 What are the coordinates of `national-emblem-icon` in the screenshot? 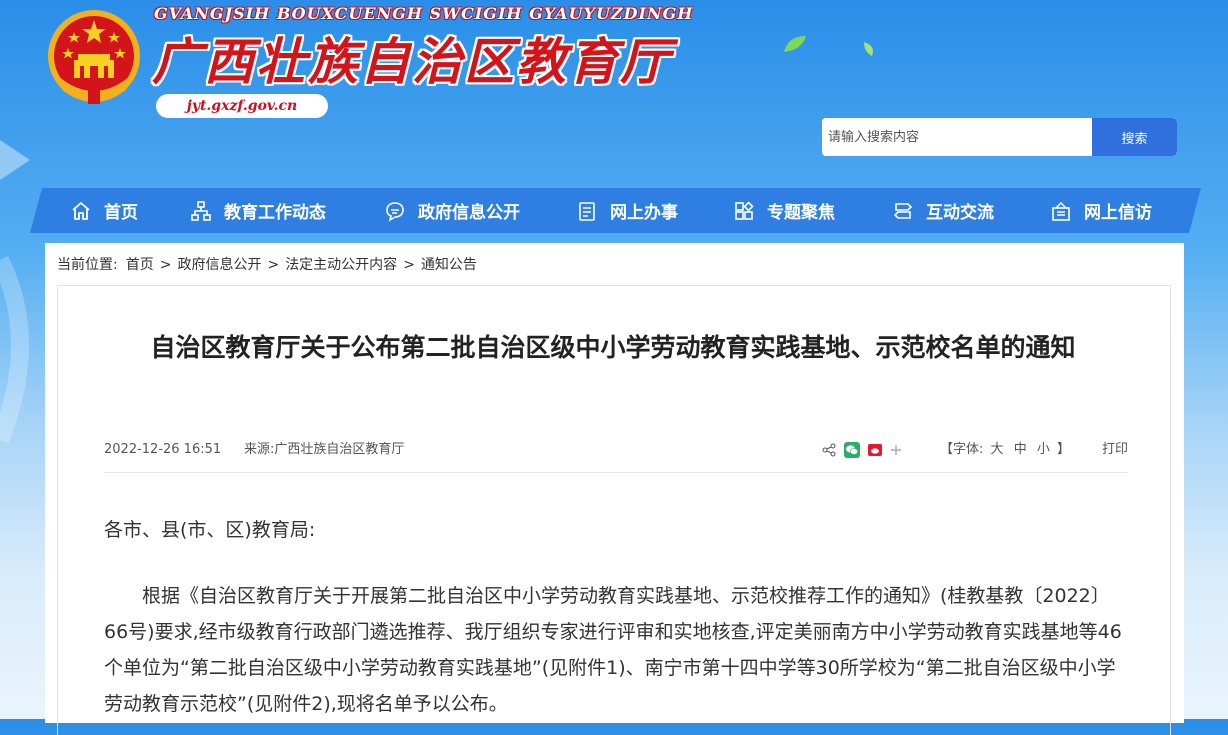 It's located at (94, 57).